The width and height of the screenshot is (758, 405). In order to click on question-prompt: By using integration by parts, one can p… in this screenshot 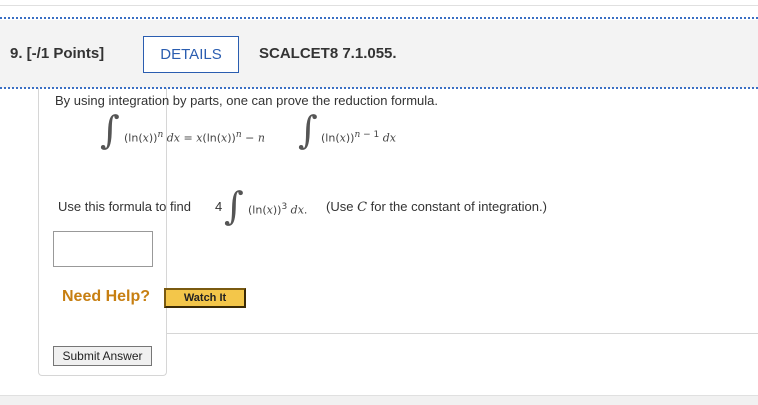, I will do `click(246, 100)`.